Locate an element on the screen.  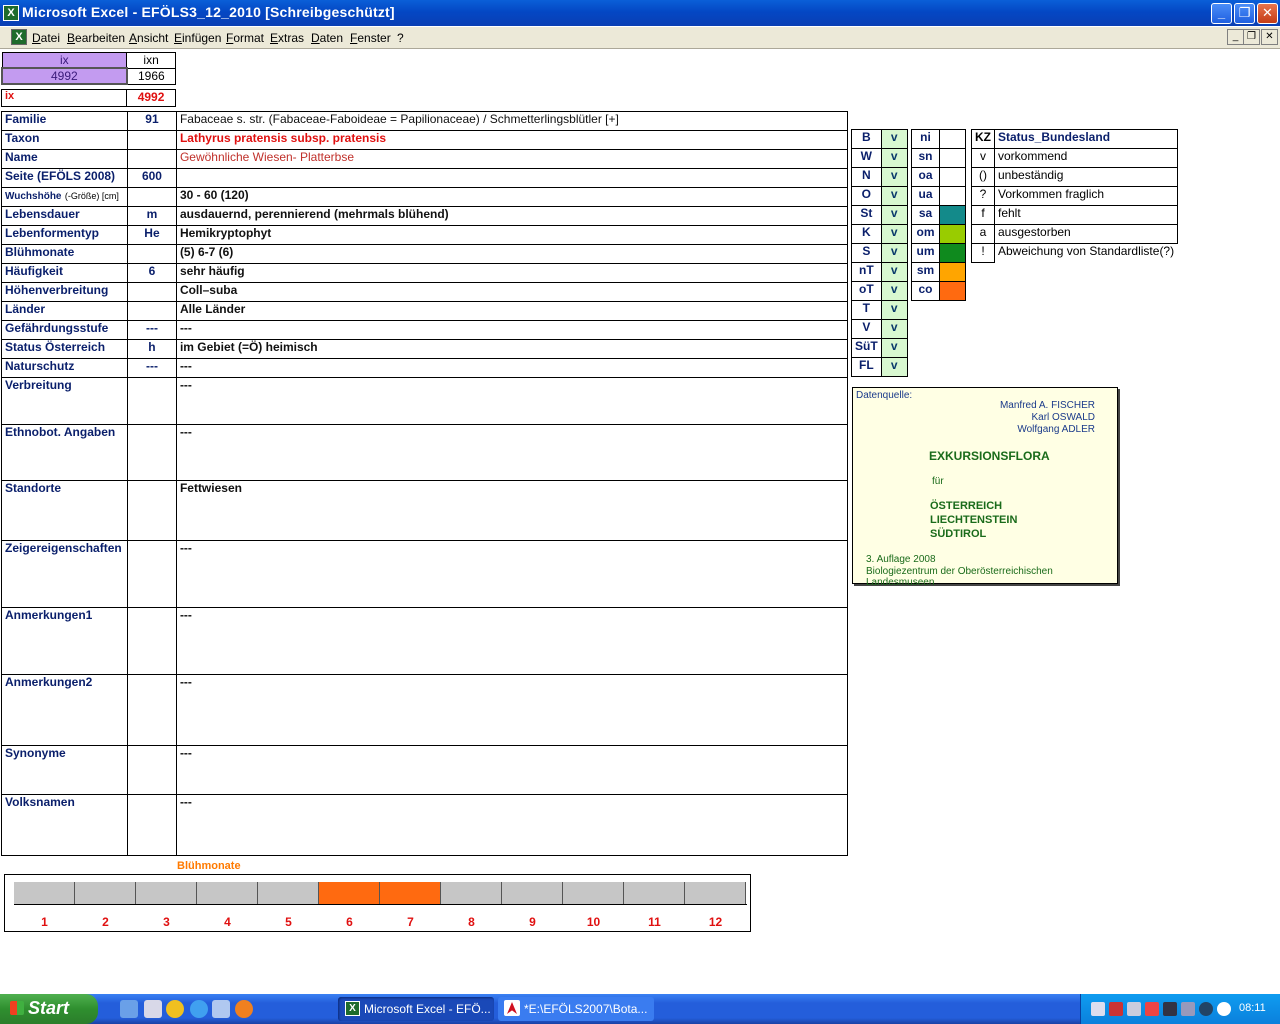
field-value: im Gebiet (=Ö) heimisch is located at coordinates (512, 349).